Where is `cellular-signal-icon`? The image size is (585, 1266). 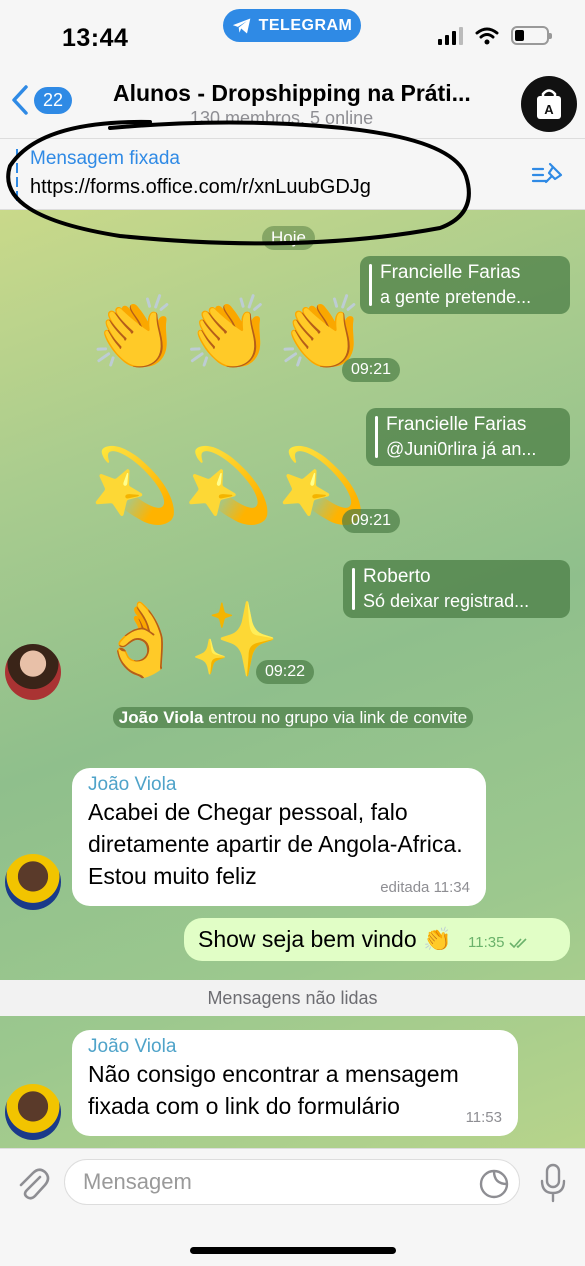 cellular-signal-icon is located at coordinates (450, 35).